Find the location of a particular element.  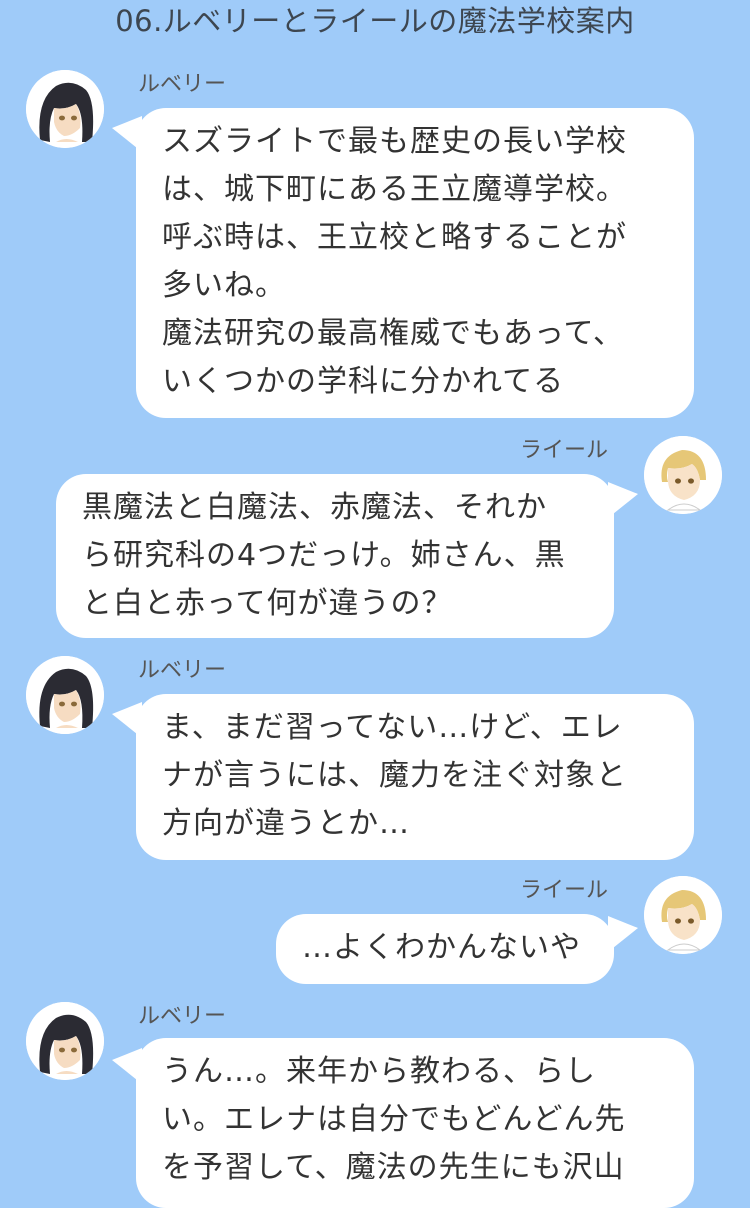

page-title: 06.ルベリーとライールの魔法学校案内 is located at coordinates (375, 21).